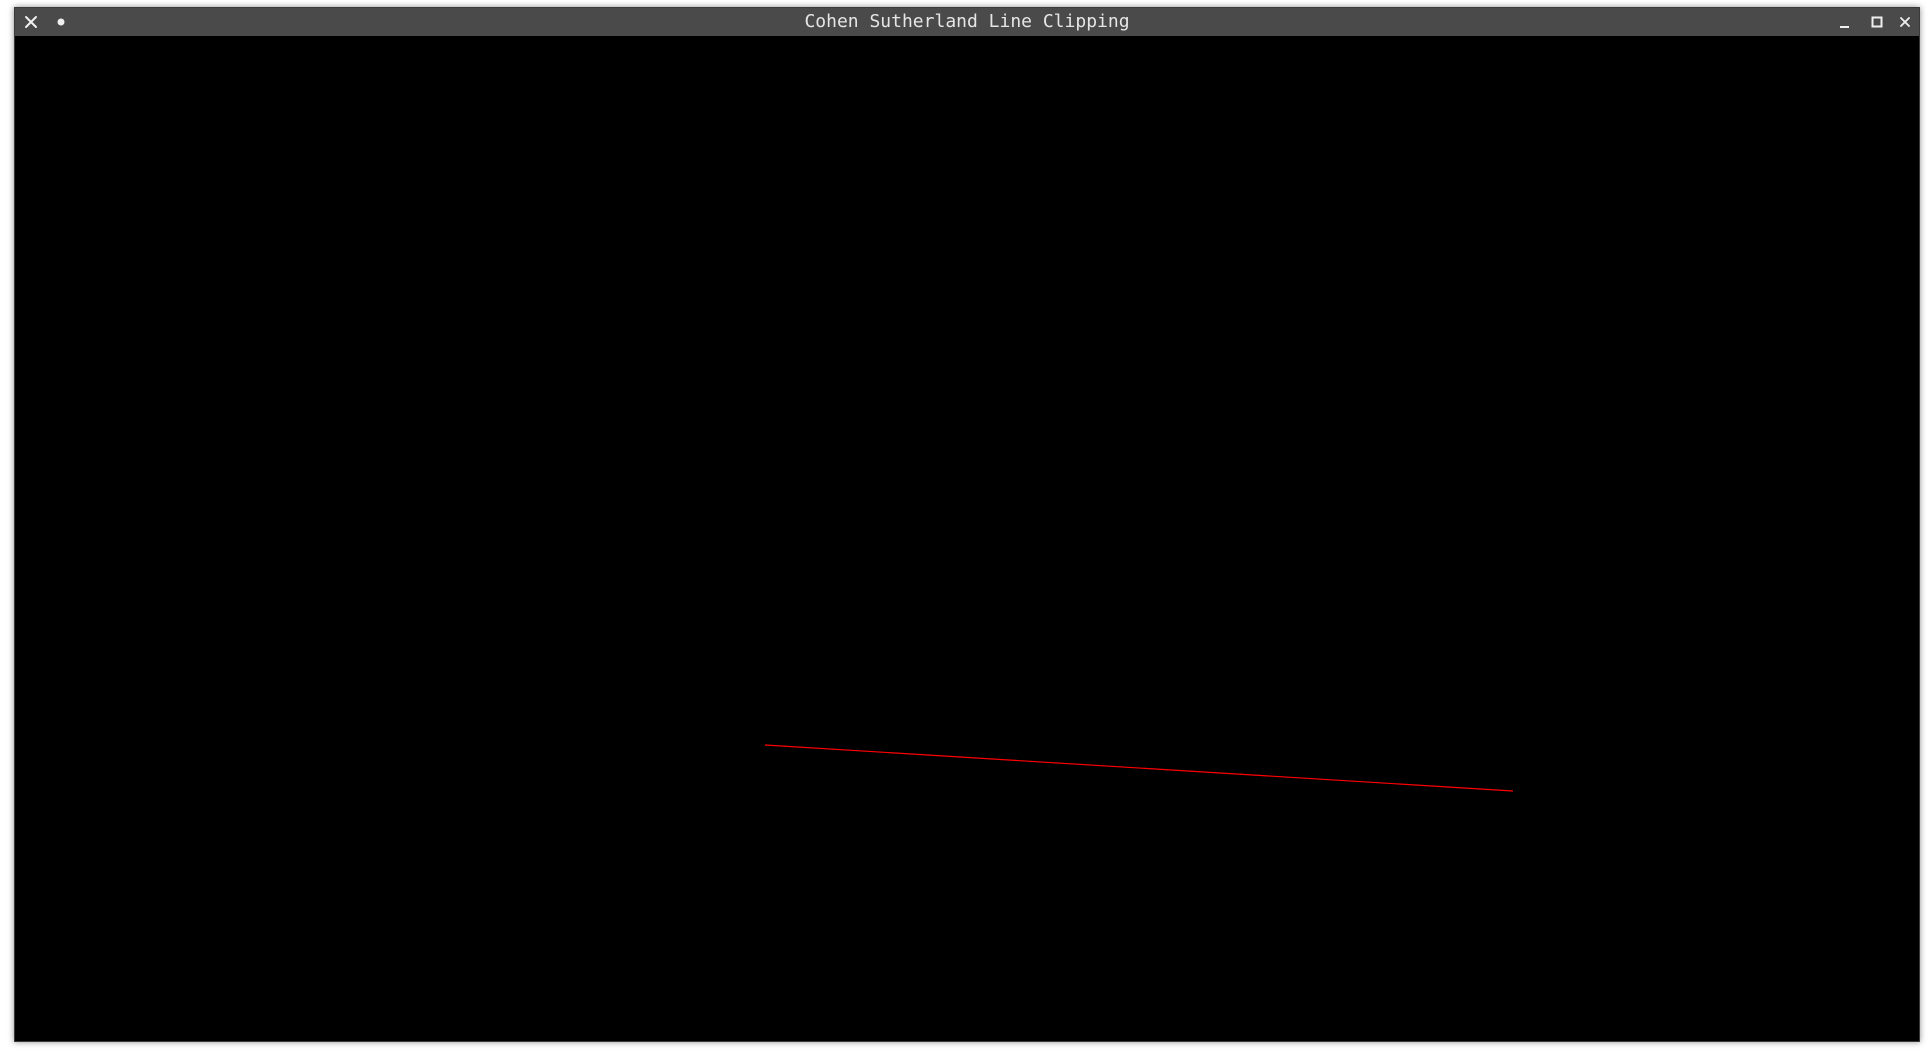  I want to click on window-title: Cohen Sutherland Line Clipping, so click(967, 21).